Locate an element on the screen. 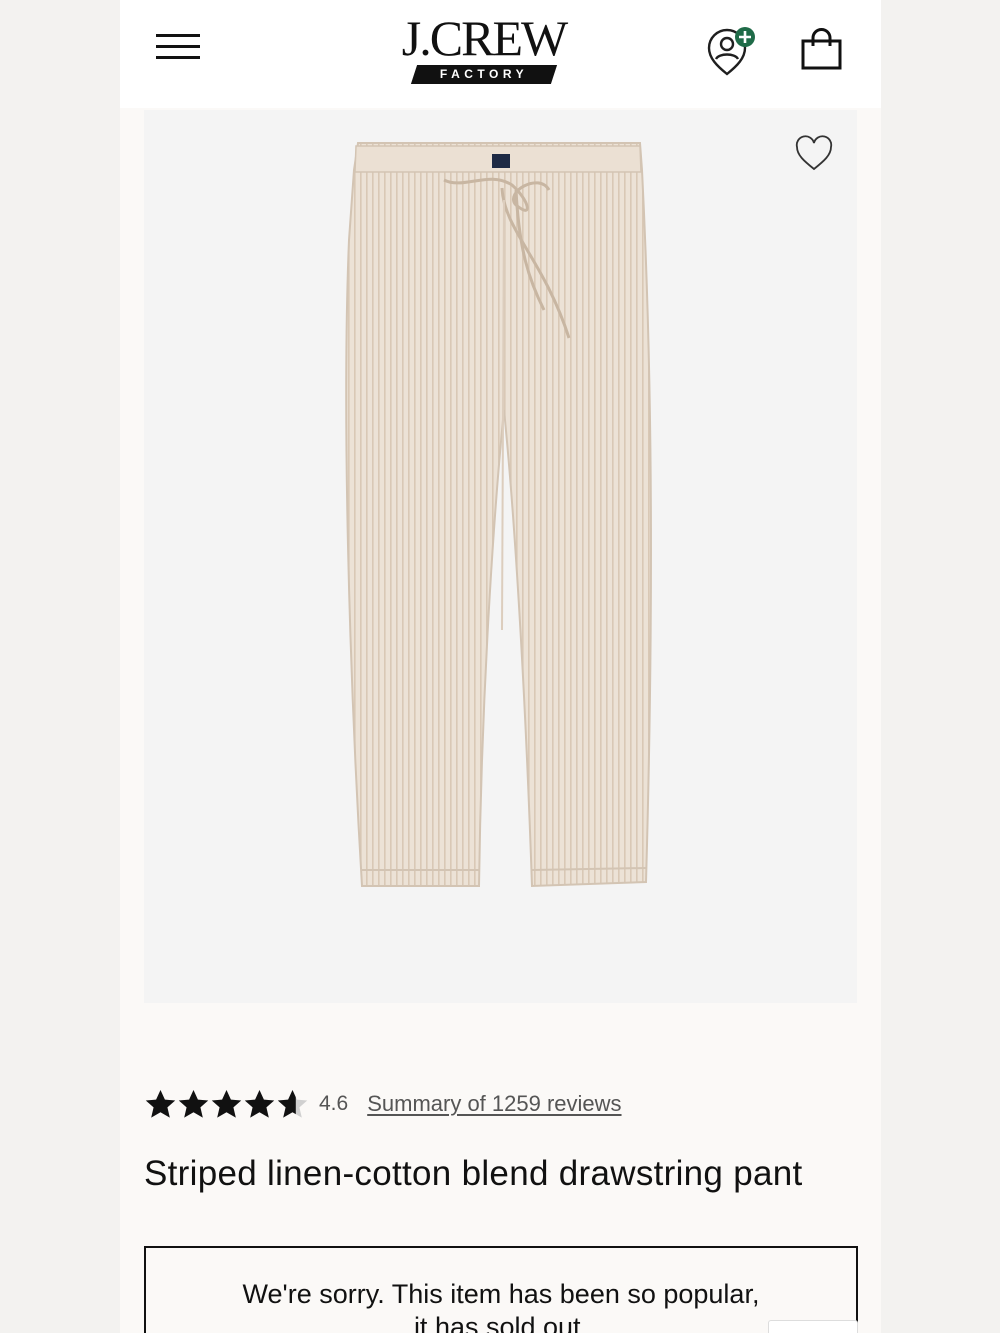  floating-widget is located at coordinates (813, 1326).